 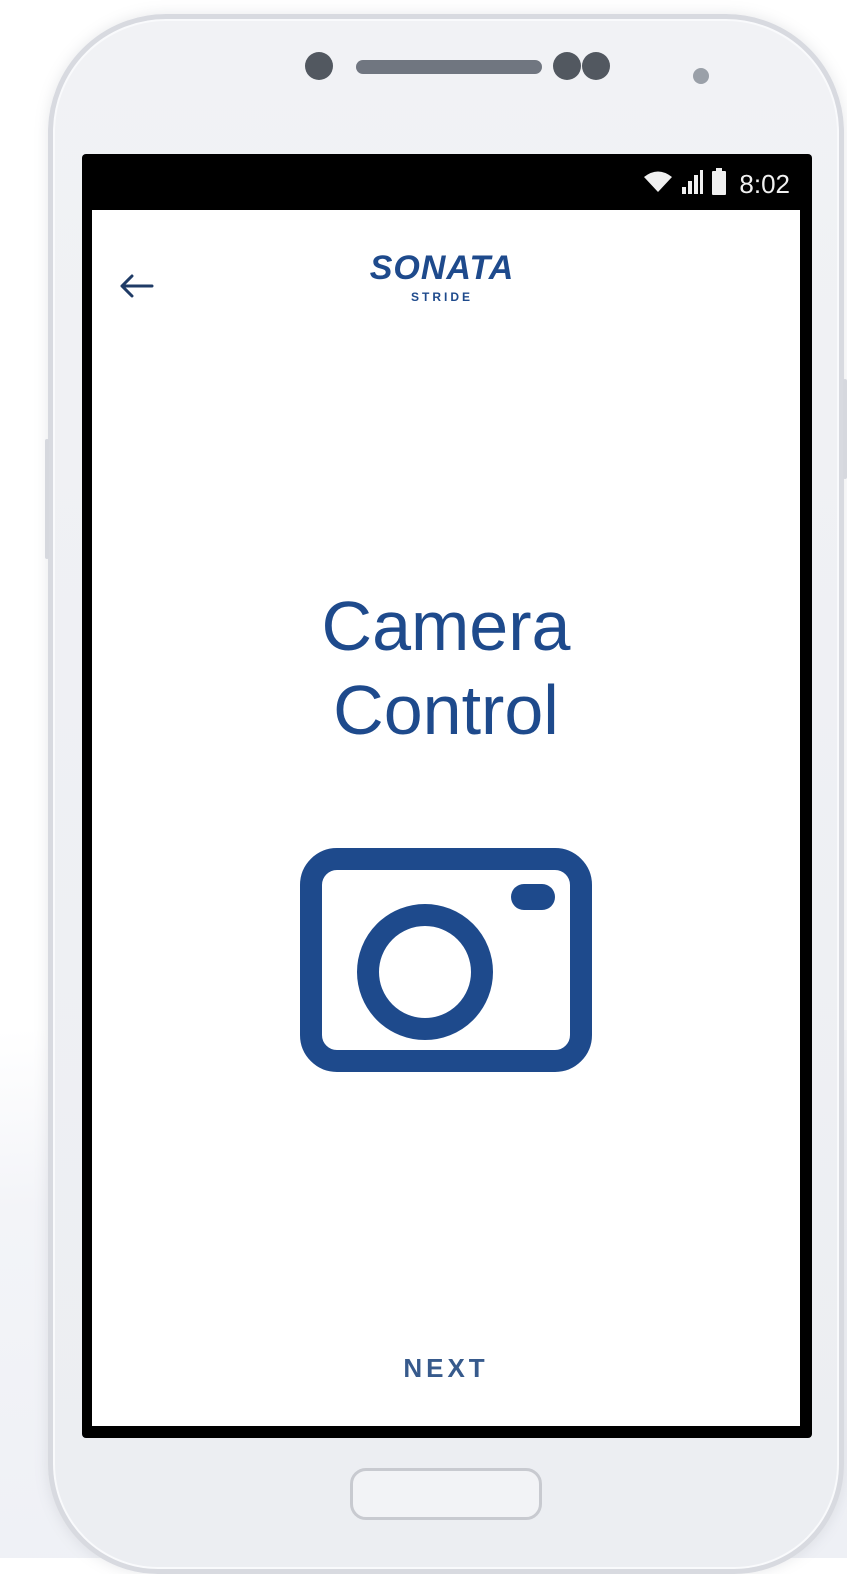 I want to click on next-button: NEXT, so click(x=446, y=1368).